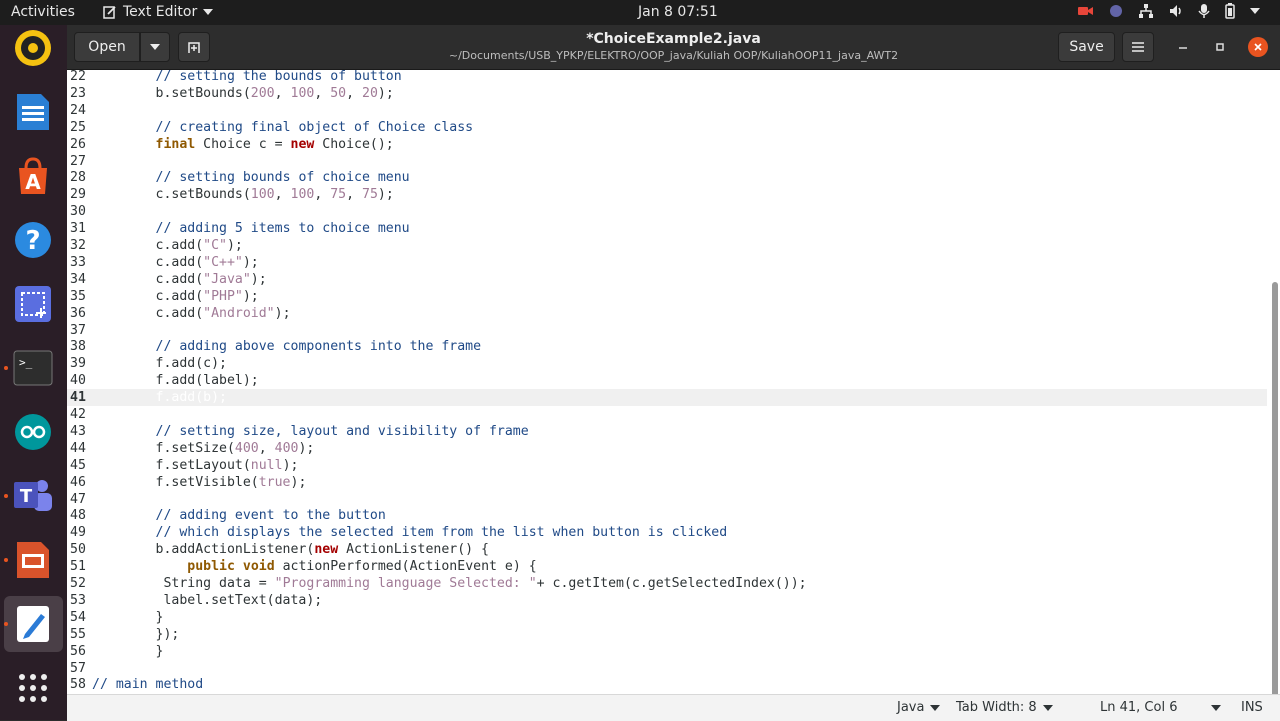  What do you see at coordinates (1258, 47) in the screenshot?
I see `close-button` at bounding box center [1258, 47].